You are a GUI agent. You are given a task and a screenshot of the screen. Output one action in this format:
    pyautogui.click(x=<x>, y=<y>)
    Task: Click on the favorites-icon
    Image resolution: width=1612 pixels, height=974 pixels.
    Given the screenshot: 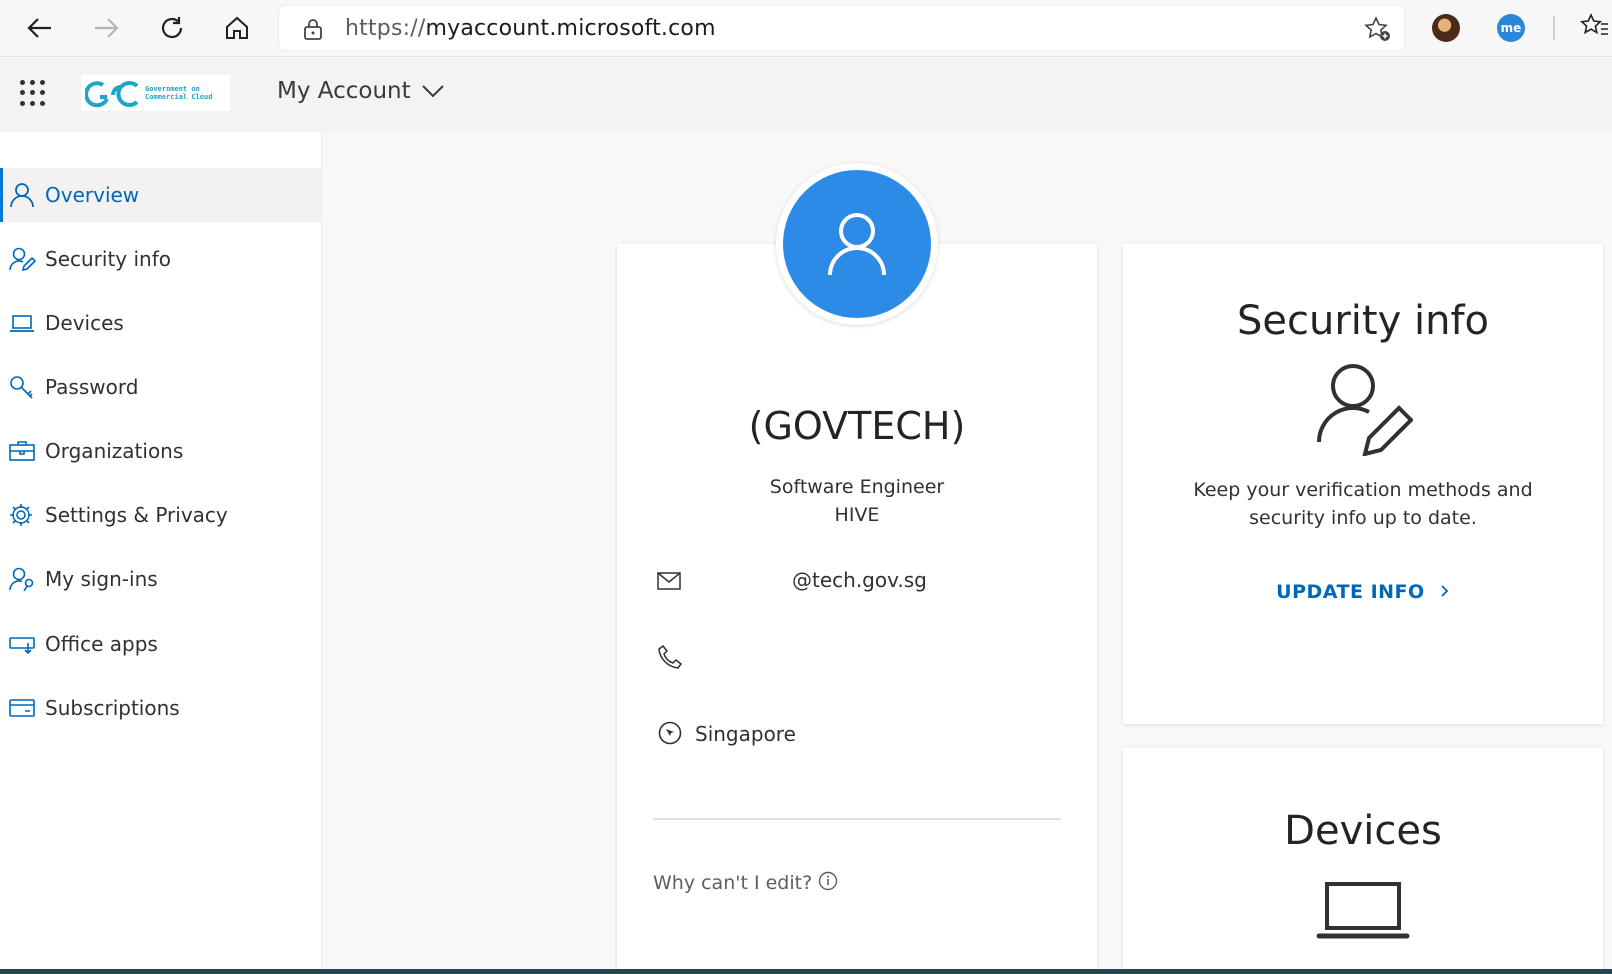 What is the action you would take?
    pyautogui.click(x=1594, y=26)
    